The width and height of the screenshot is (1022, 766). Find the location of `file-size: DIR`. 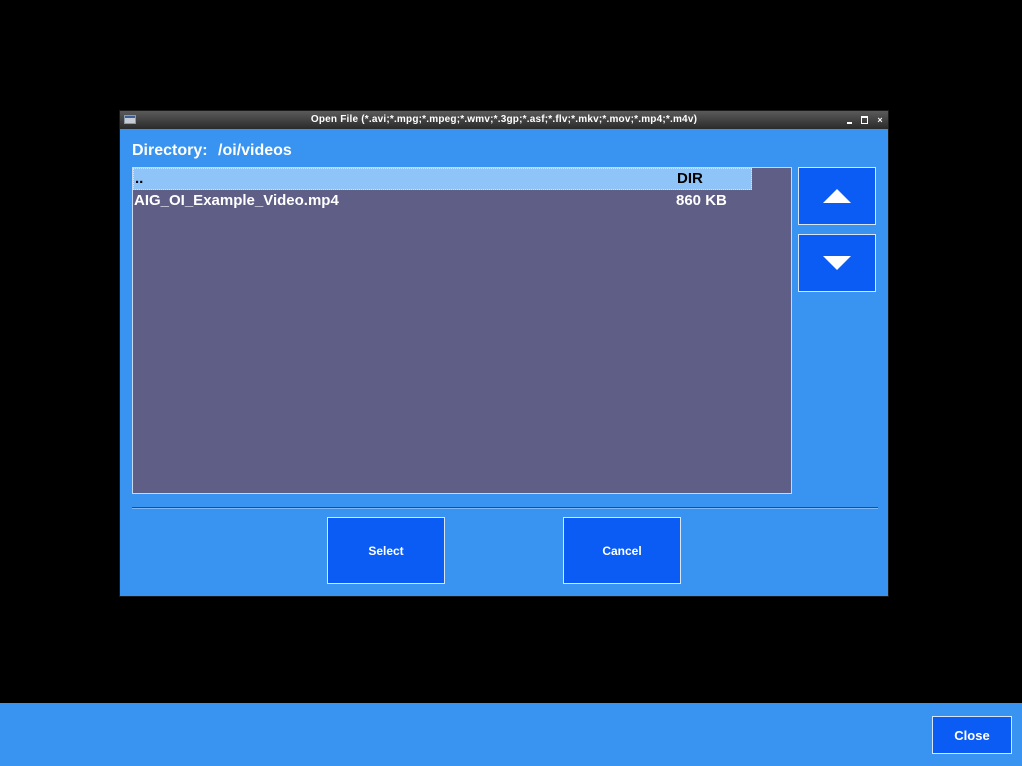

file-size: DIR is located at coordinates (690, 178).